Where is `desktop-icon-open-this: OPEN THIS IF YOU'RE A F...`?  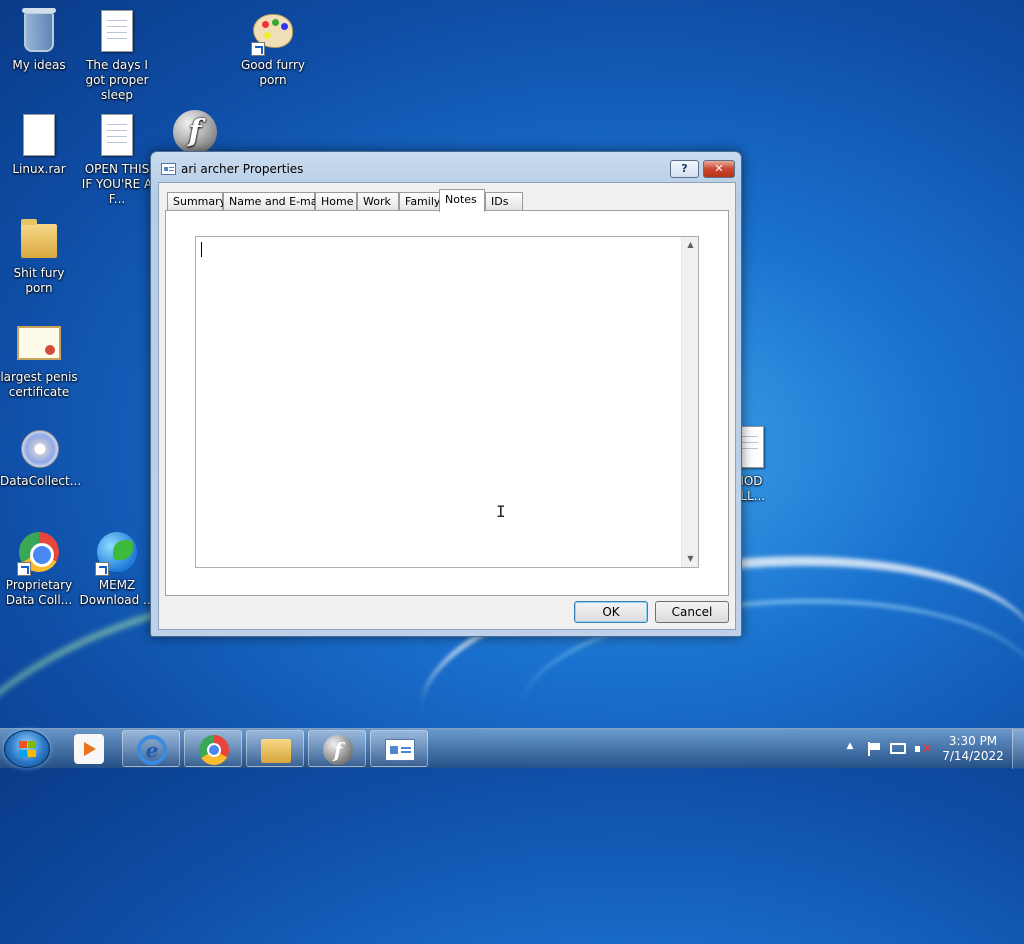 desktop-icon-open-this: OPEN THIS IF YOU'RE A F... is located at coordinates (117, 159).